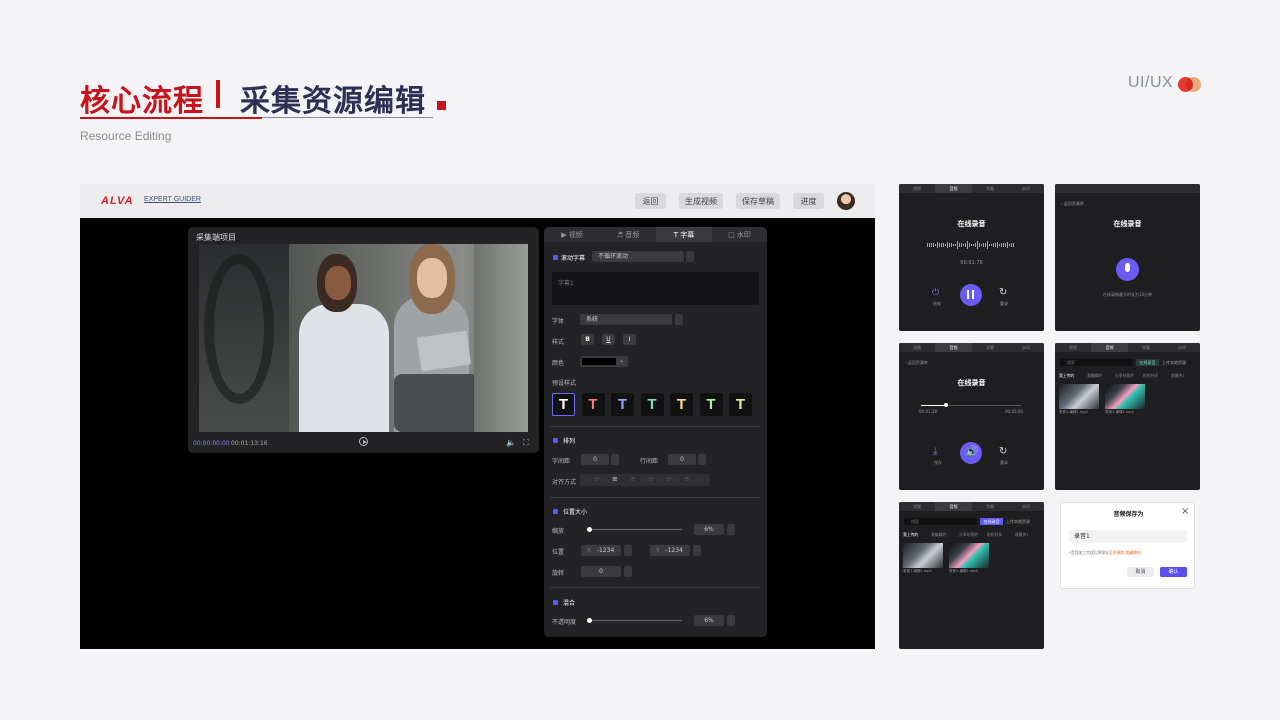 Image resolution: width=1280 pixels, height=720 pixels. What do you see at coordinates (916, 363) in the screenshot?
I see `back-link: ‹ 返回资源库` at bounding box center [916, 363].